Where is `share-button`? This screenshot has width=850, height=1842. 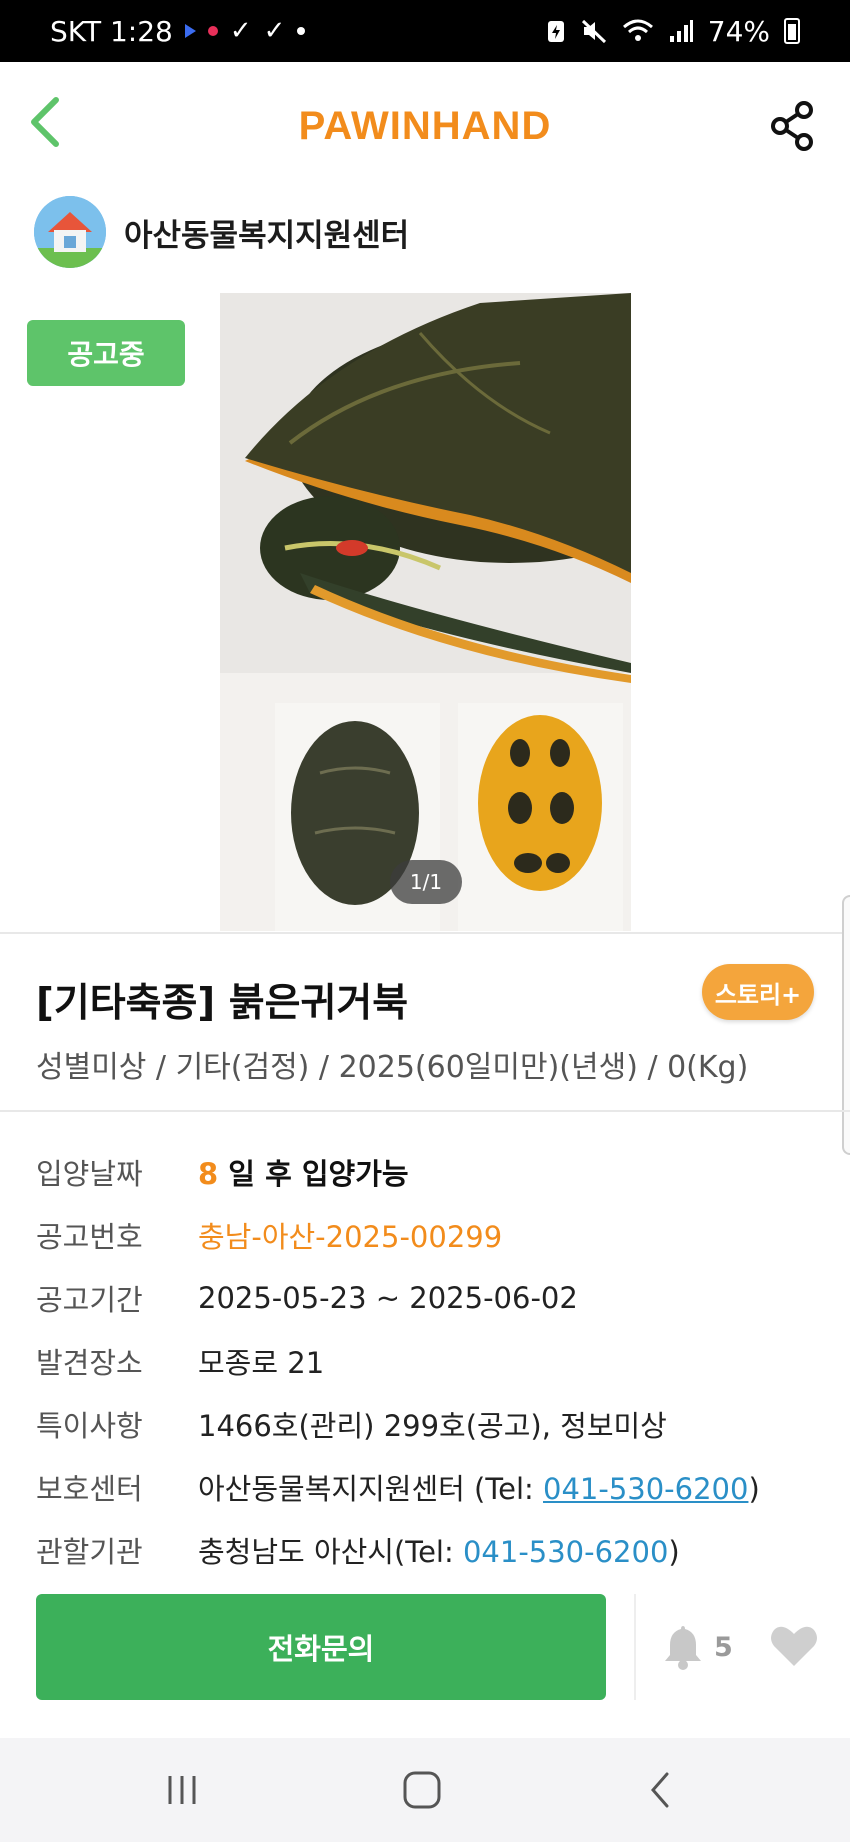 share-button is located at coordinates (794, 126).